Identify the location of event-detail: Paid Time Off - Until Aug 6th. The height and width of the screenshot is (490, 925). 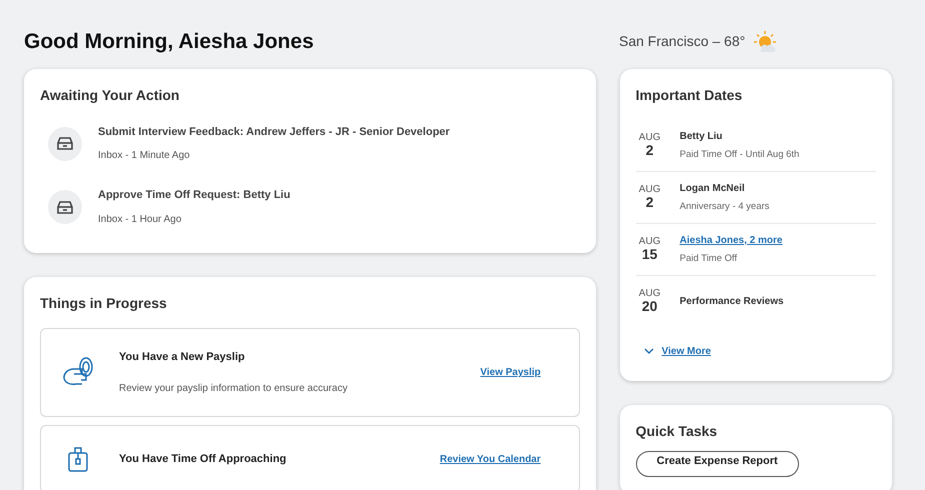
(740, 155).